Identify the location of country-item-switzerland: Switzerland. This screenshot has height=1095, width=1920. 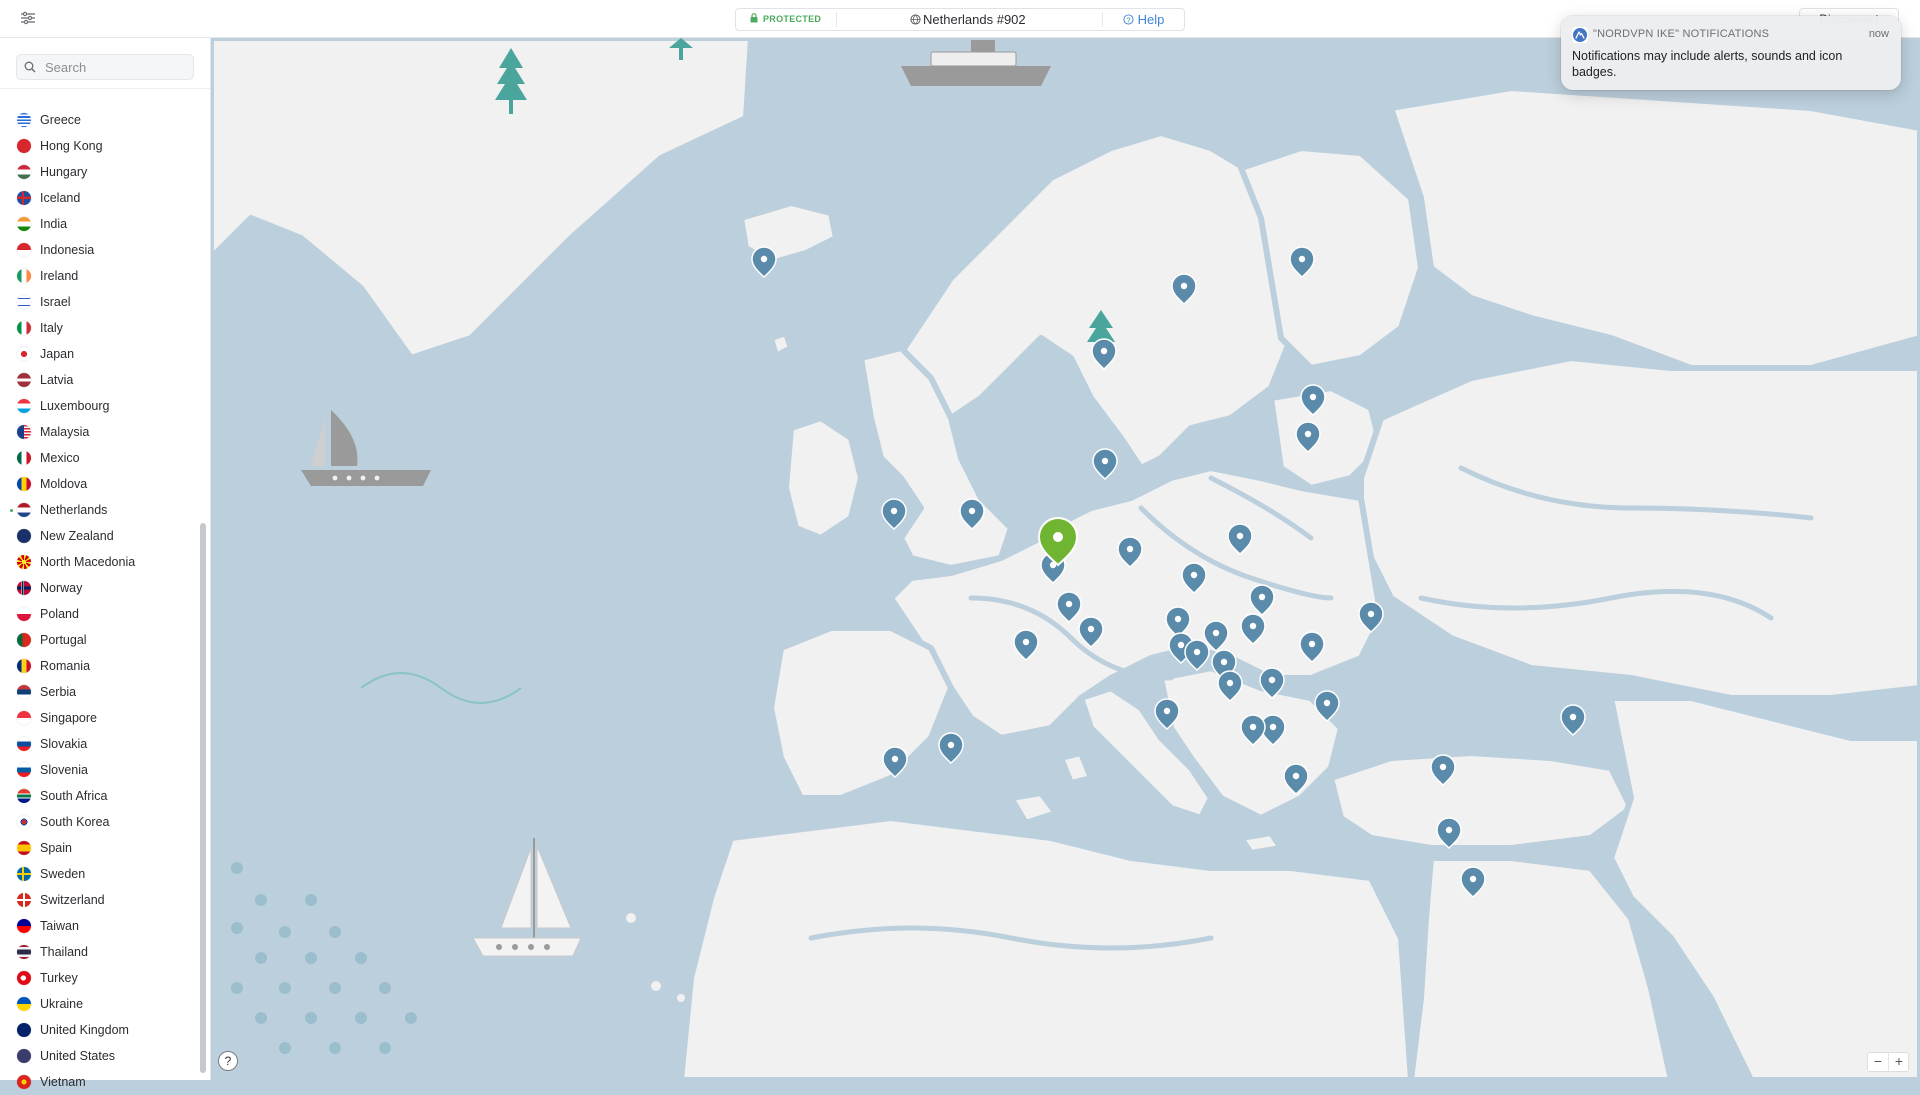
(98, 900).